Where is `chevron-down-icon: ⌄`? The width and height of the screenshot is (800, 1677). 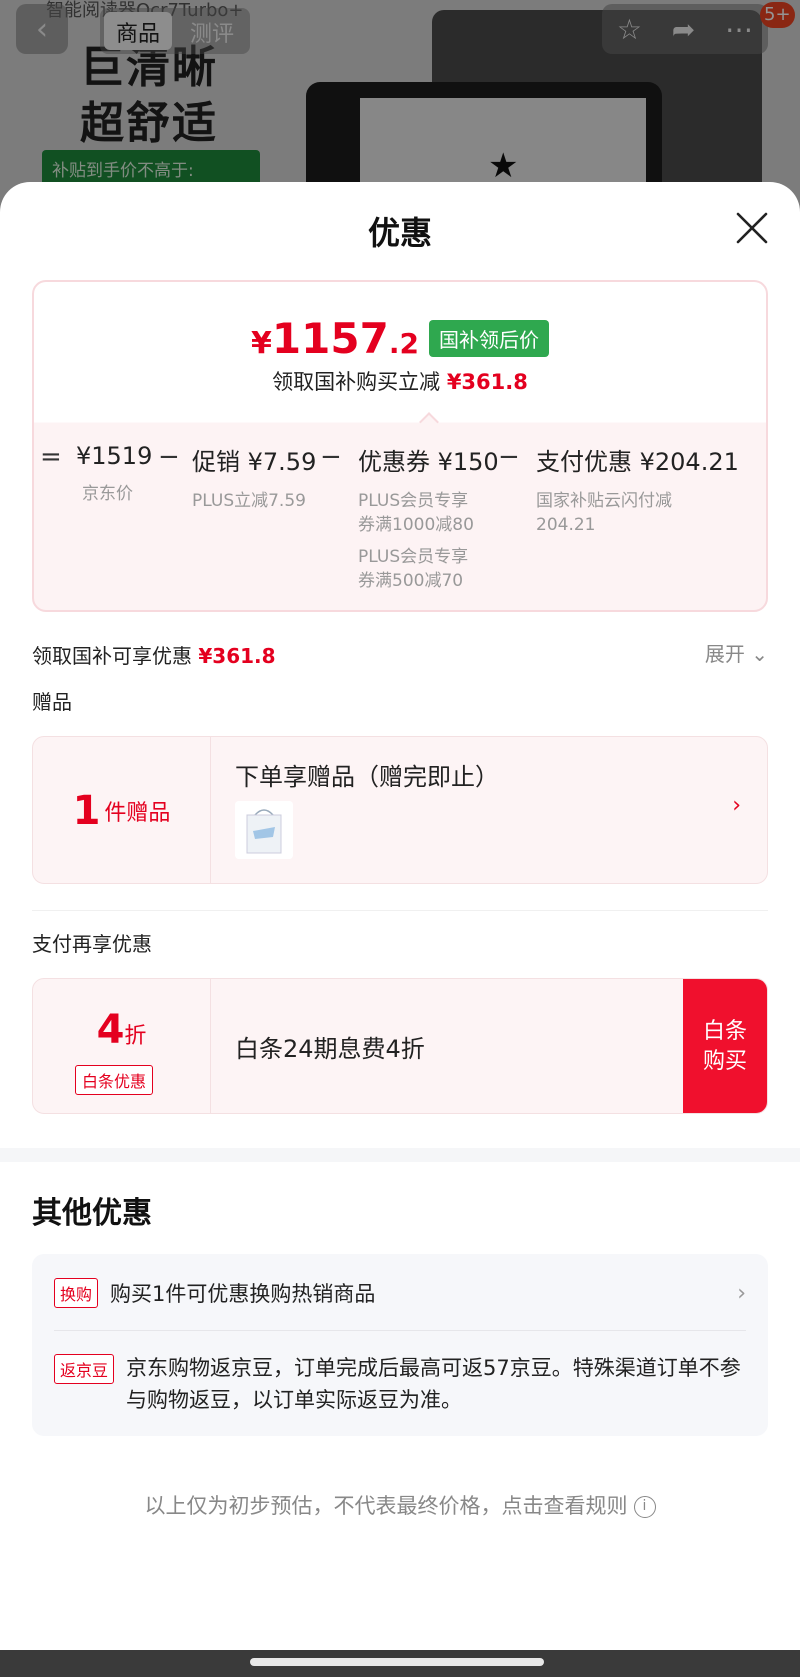
chevron-down-icon: ⌄ is located at coordinates (759, 654).